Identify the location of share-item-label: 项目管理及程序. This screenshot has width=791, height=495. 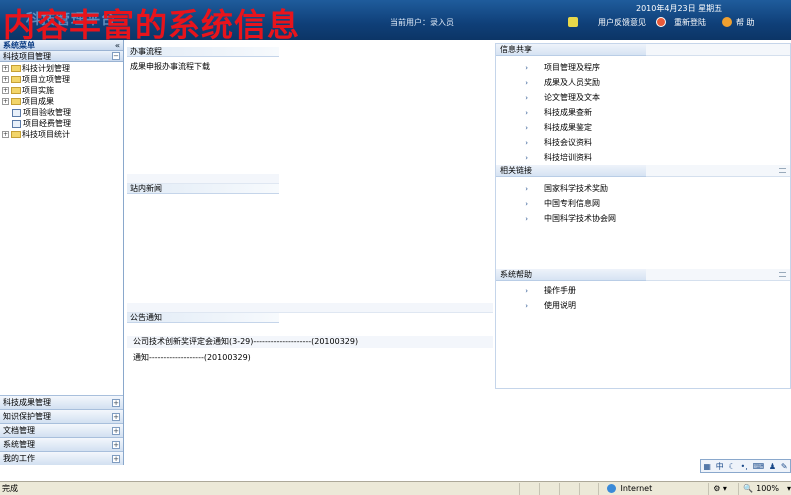
(572, 67).